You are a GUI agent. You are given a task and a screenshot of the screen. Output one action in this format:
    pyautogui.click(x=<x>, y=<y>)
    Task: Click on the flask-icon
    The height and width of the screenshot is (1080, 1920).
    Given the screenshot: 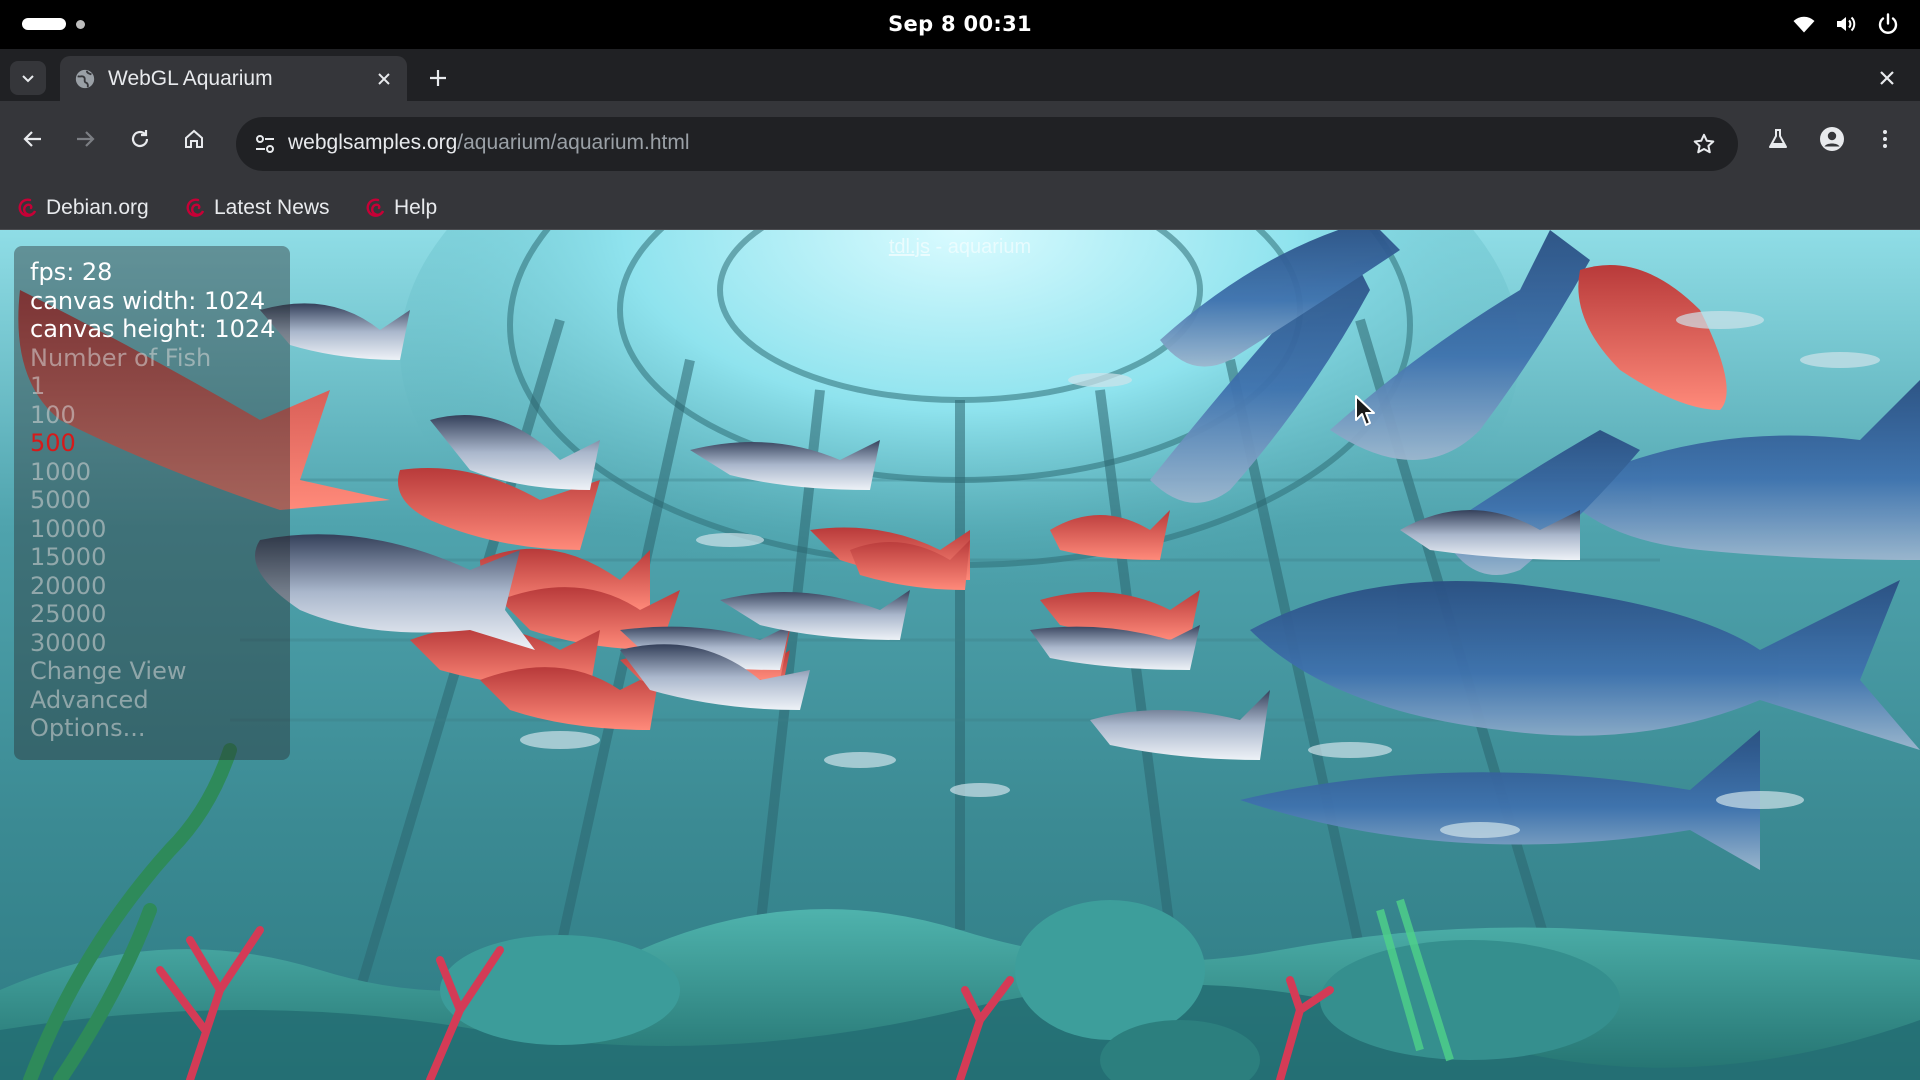 What is the action you would take?
    pyautogui.click(x=1778, y=138)
    